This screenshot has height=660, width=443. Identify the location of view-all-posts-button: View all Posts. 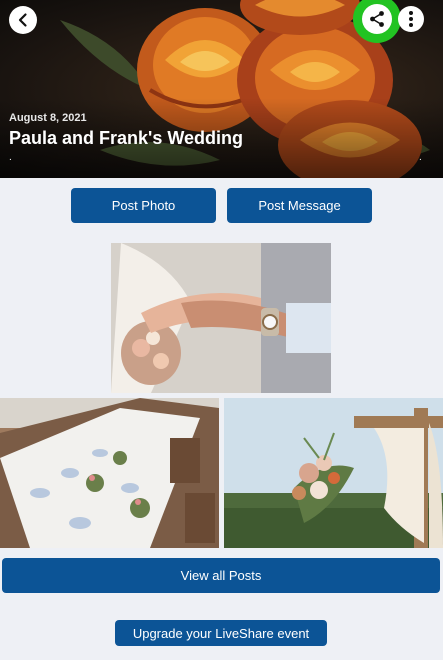
(221, 575).